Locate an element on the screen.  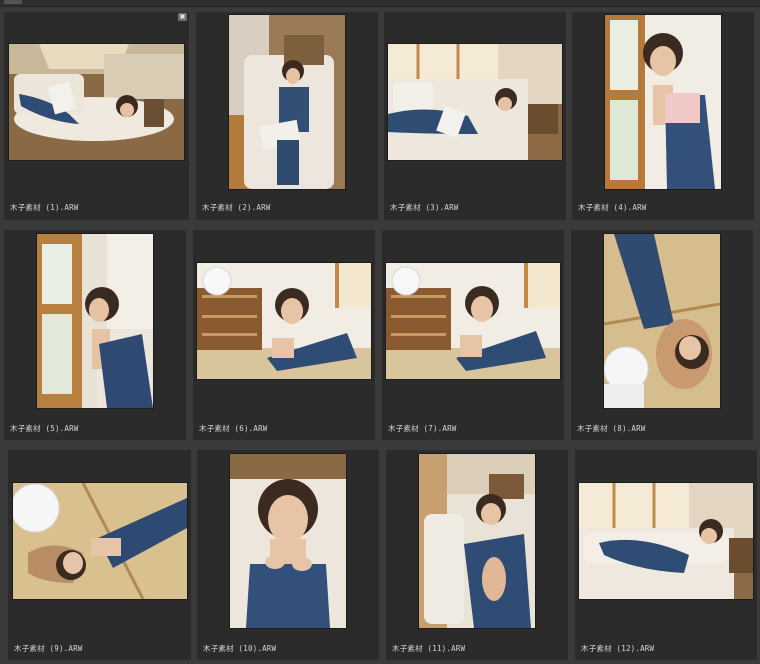
thumbnail-cell: 木子素材 (11).ARW is located at coordinates (477, 555).